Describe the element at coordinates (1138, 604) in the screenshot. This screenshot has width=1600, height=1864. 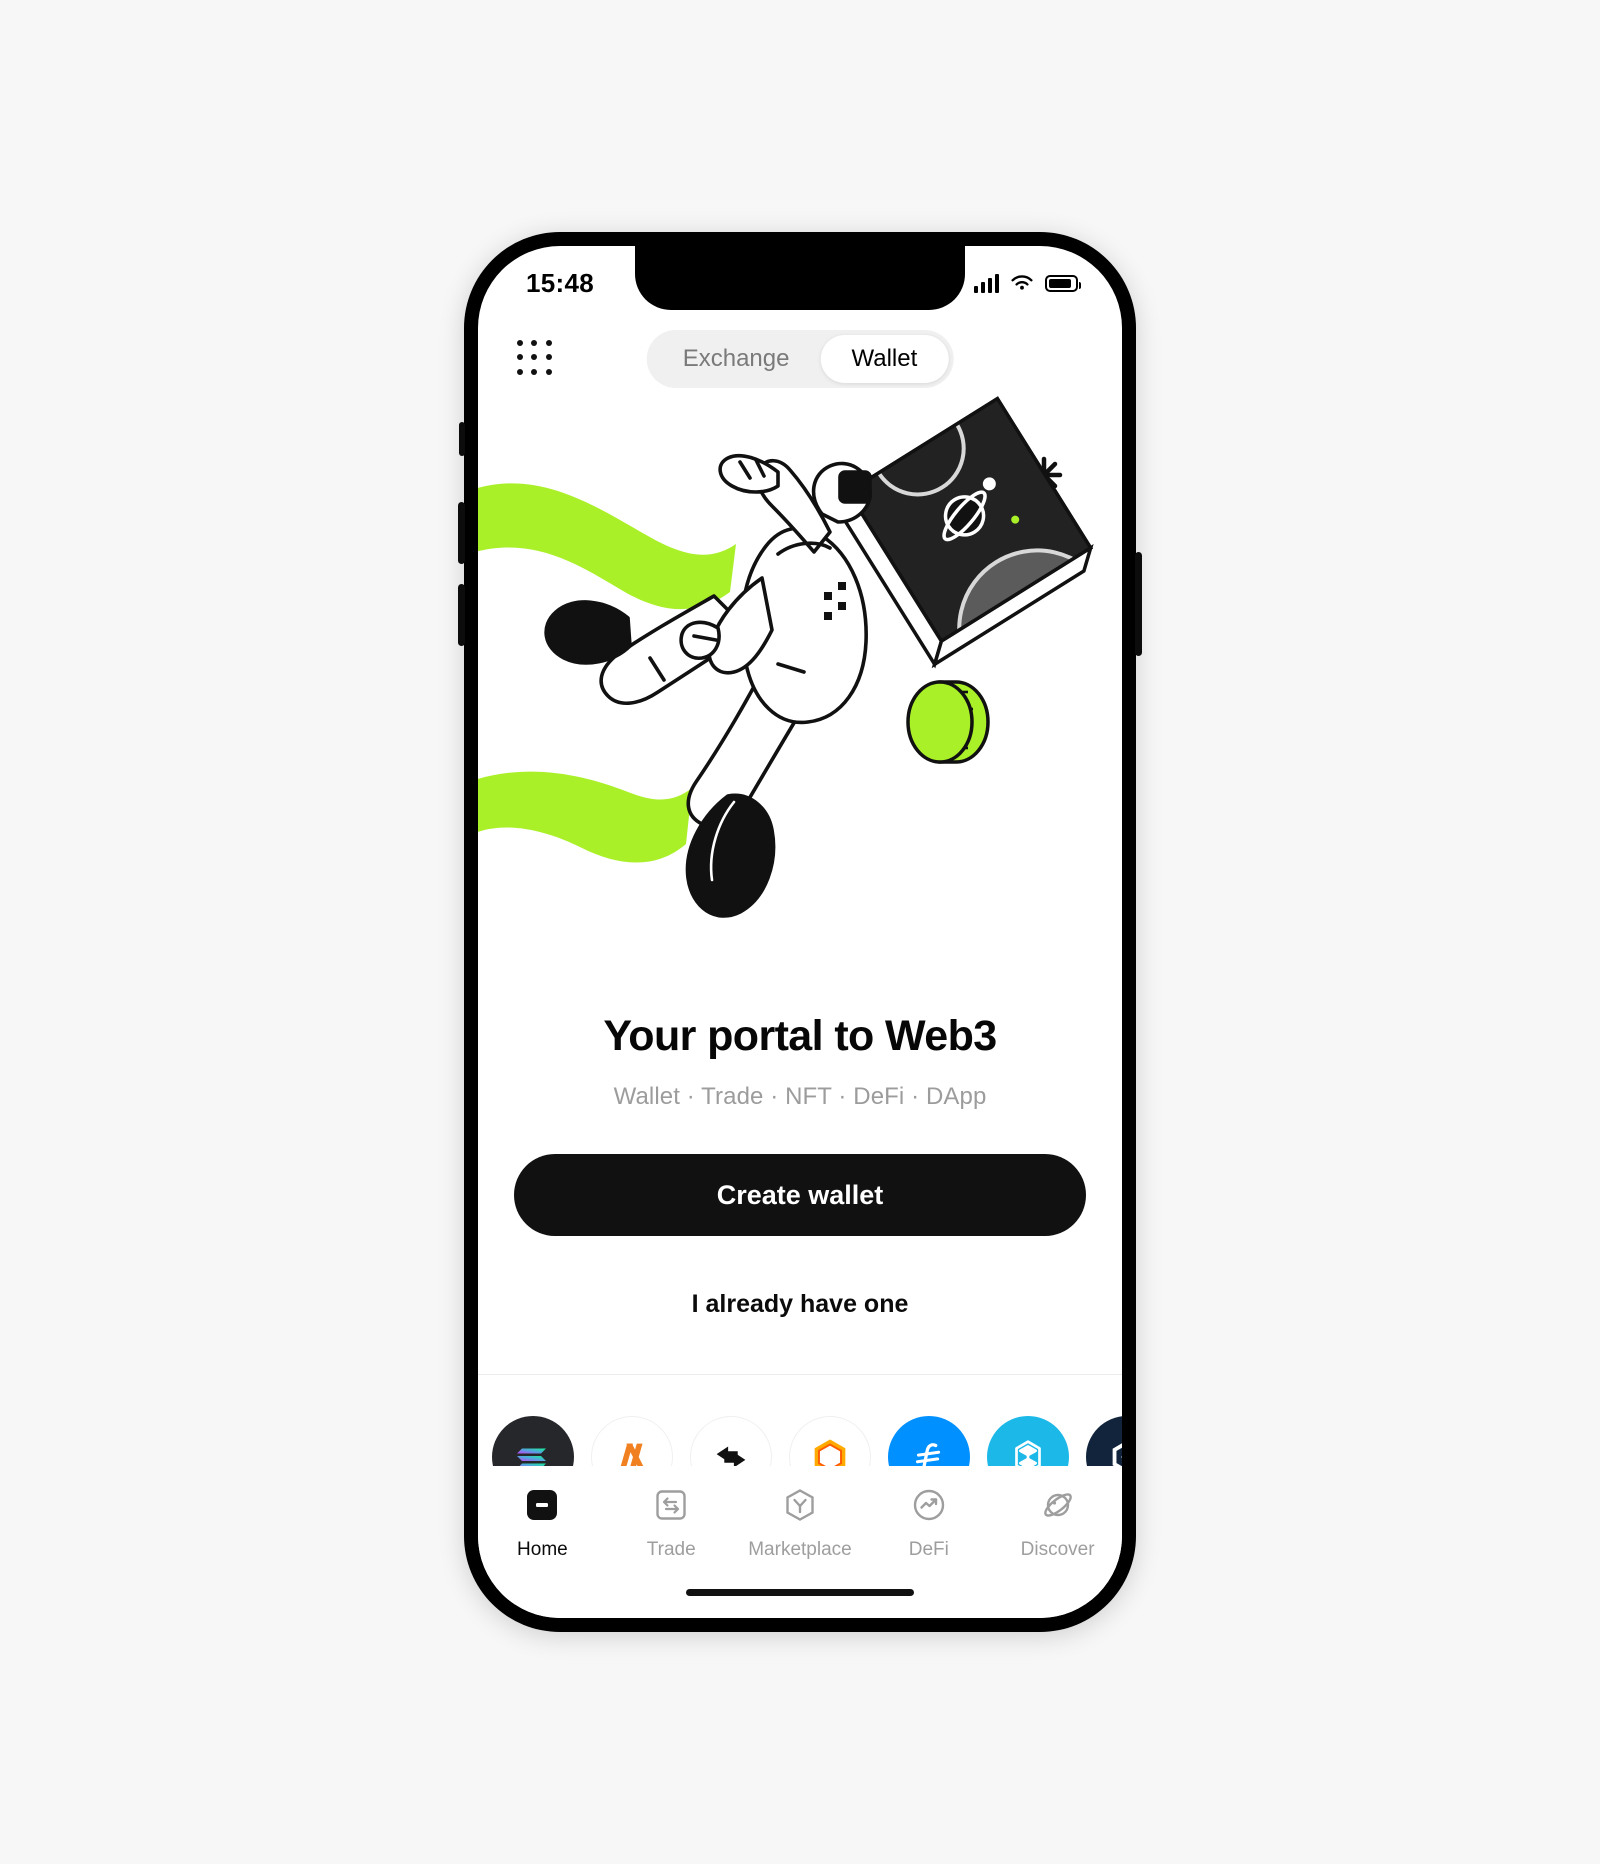
I see `power-button` at that location.